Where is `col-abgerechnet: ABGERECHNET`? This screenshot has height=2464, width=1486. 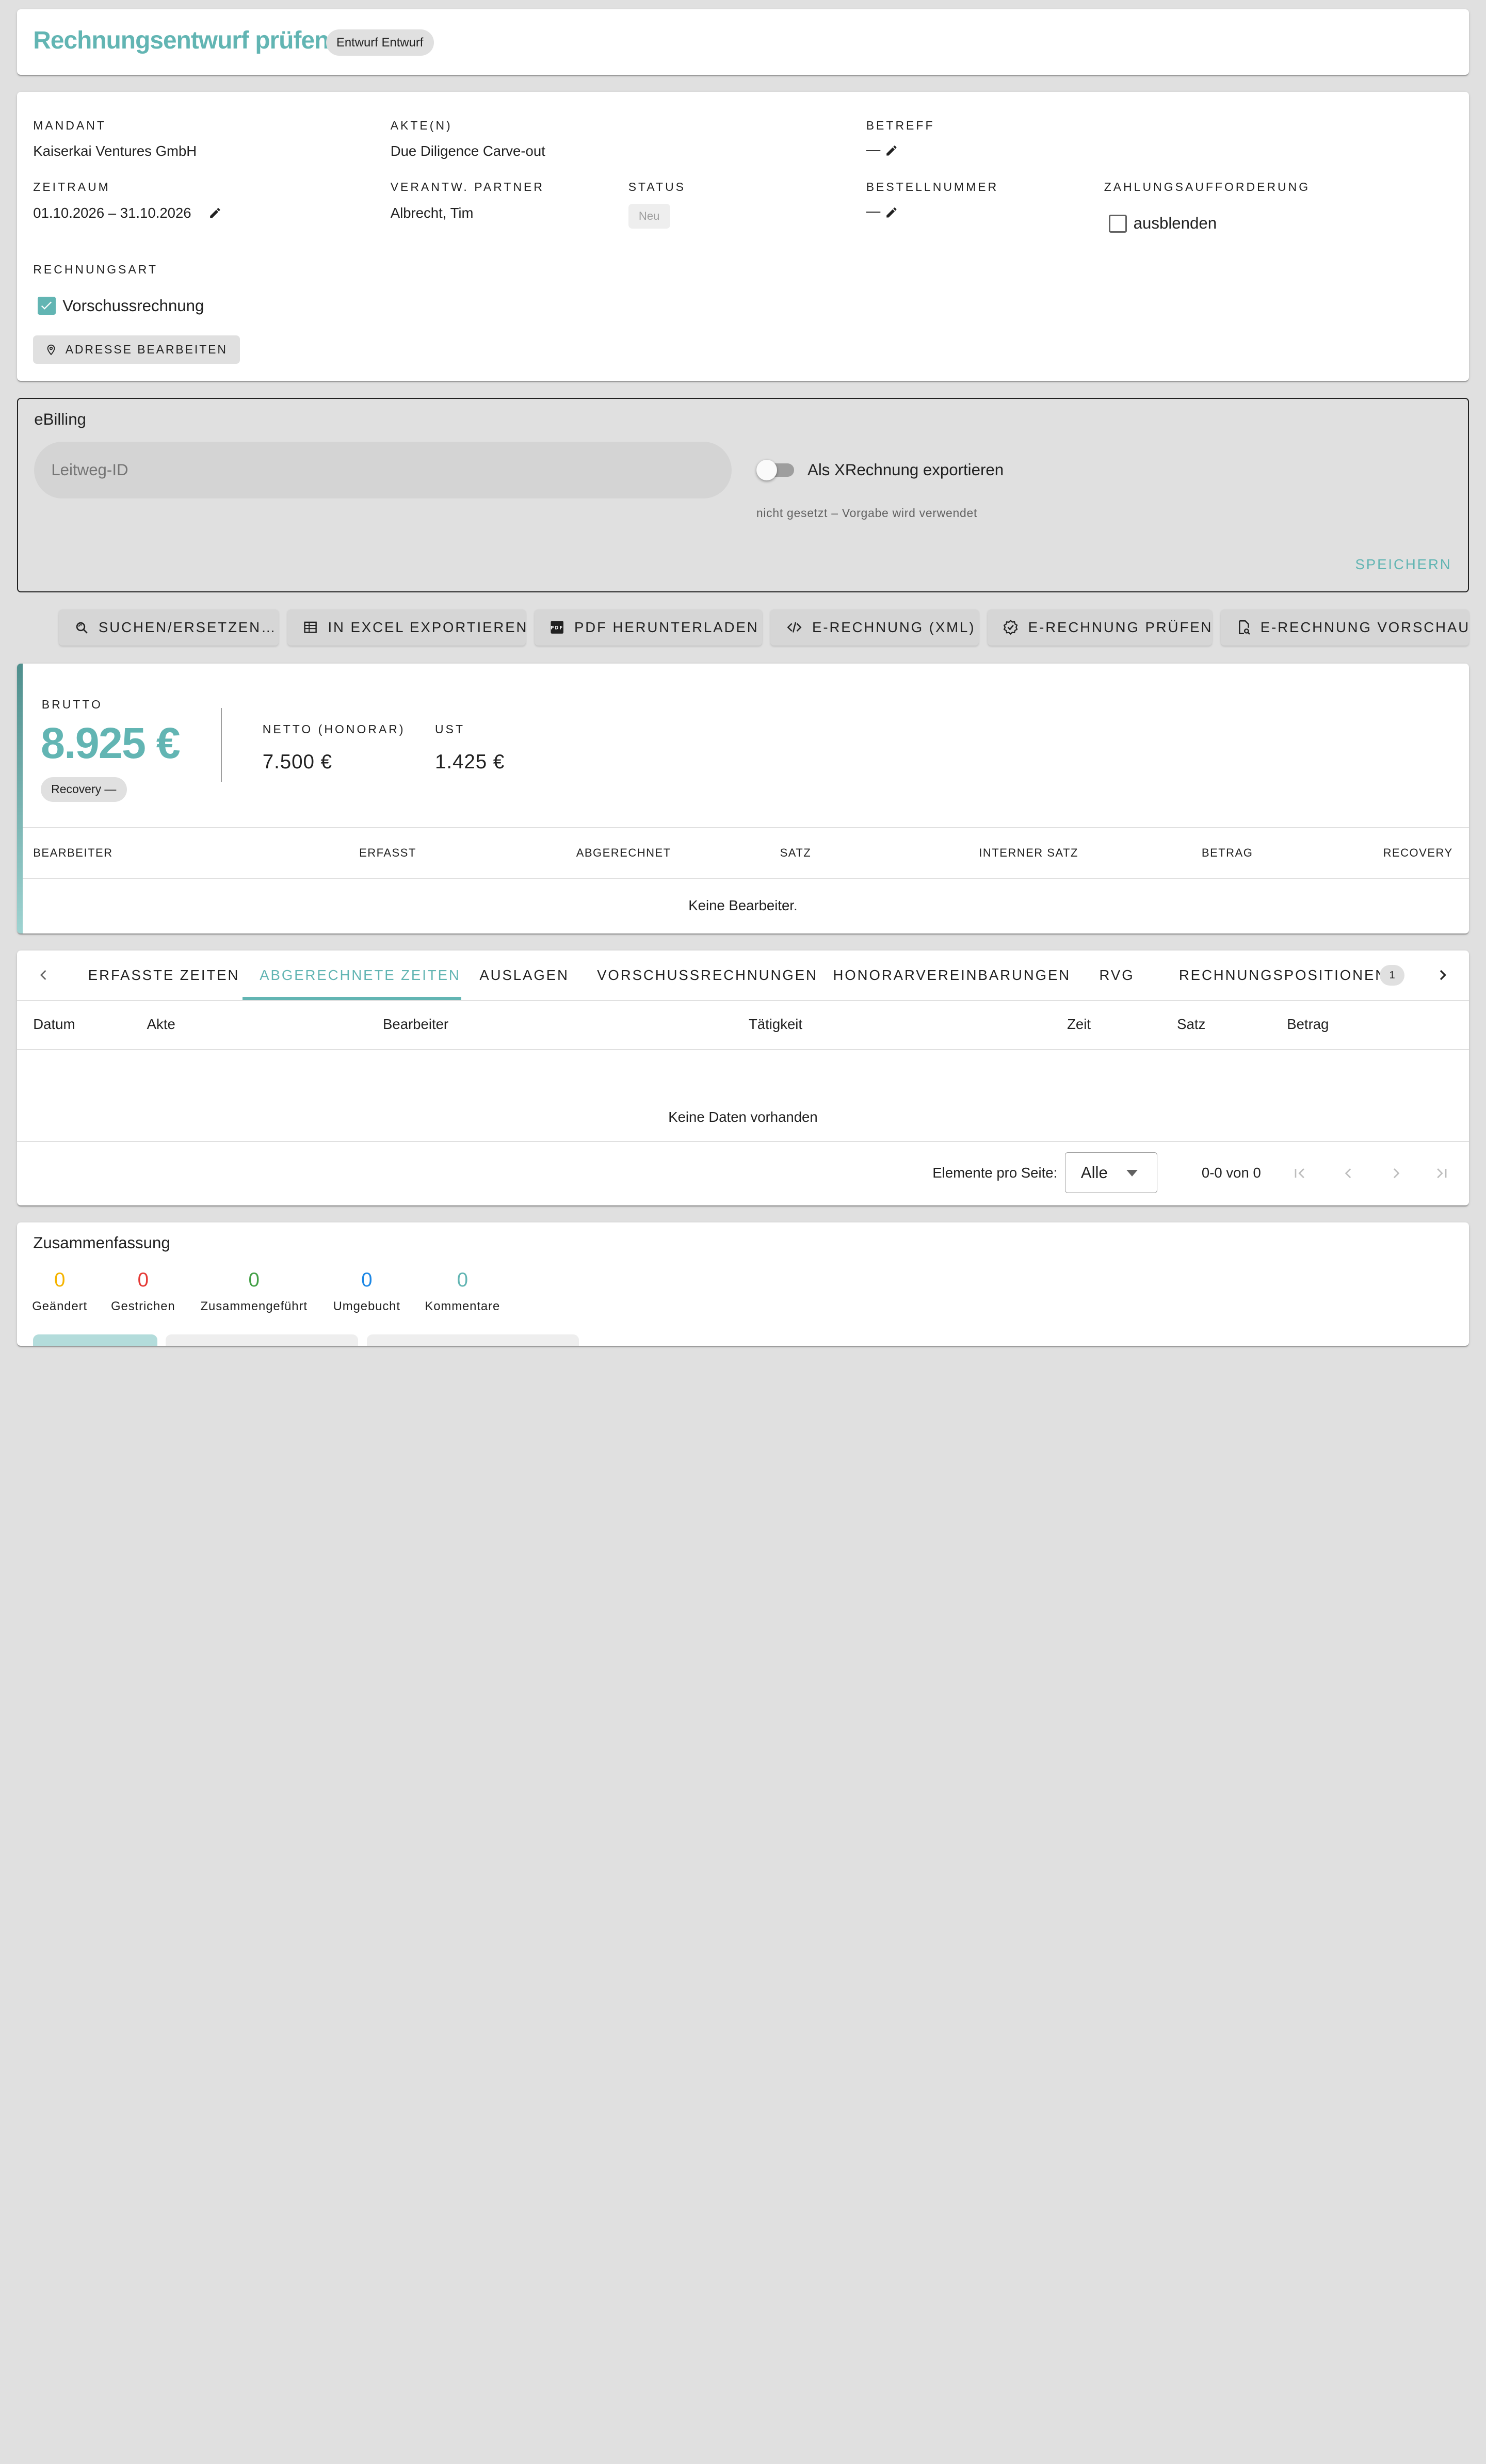
col-abgerechnet: ABGERECHNET is located at coordinates (623, 853).